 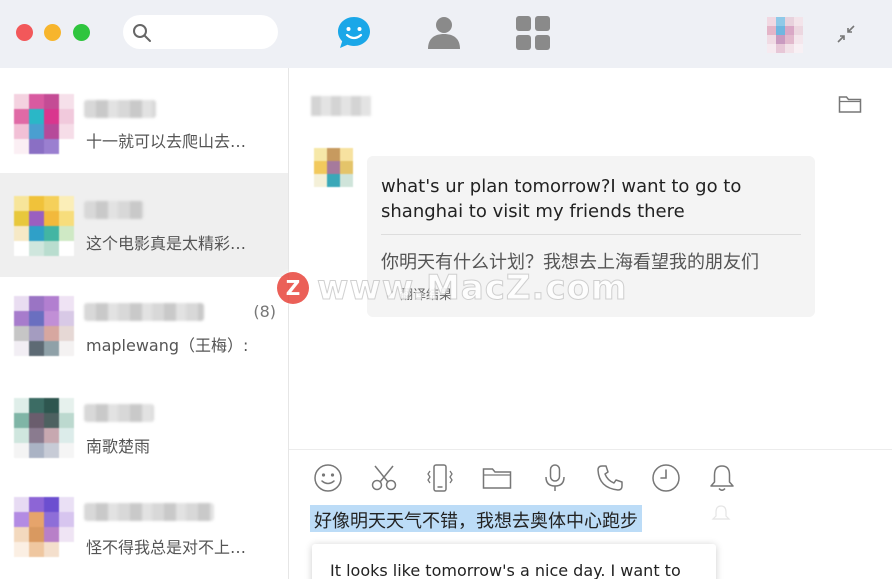 What do you see at coordinates (590, 449) in the screenshot?
I see `composer-divider` at bounding box center [590, 449].